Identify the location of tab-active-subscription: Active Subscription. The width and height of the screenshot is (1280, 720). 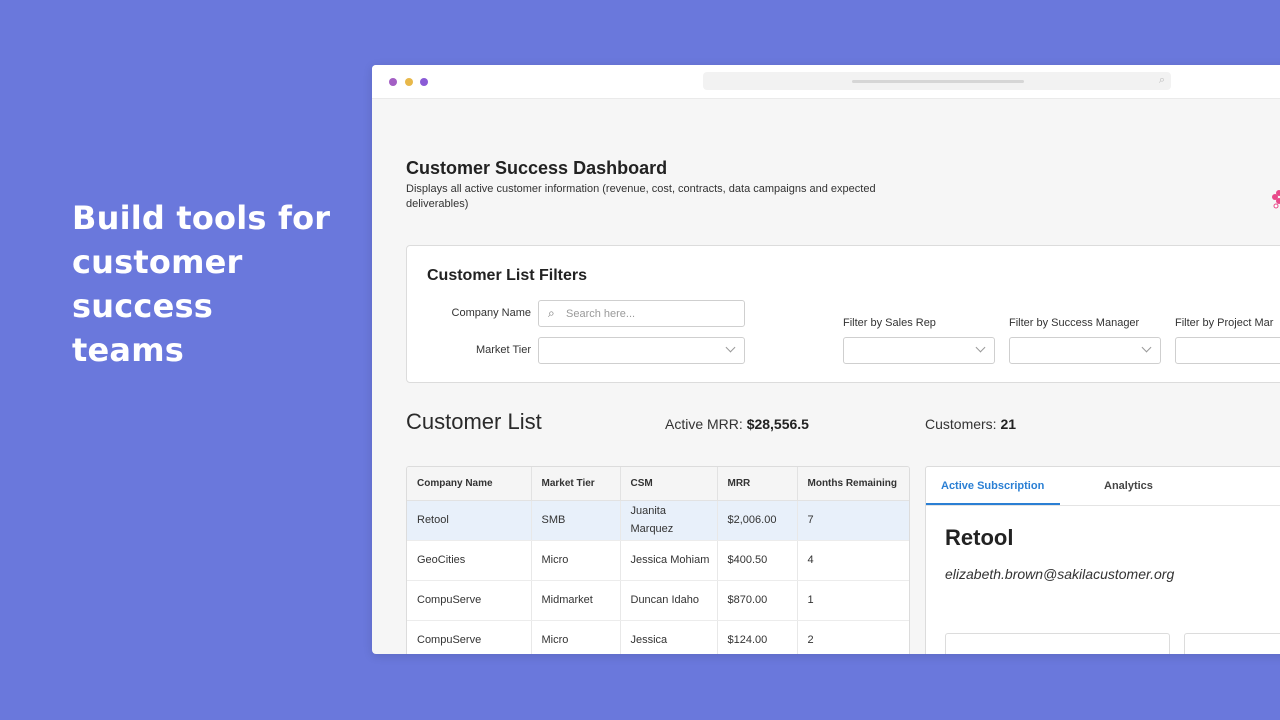
(992, 486).